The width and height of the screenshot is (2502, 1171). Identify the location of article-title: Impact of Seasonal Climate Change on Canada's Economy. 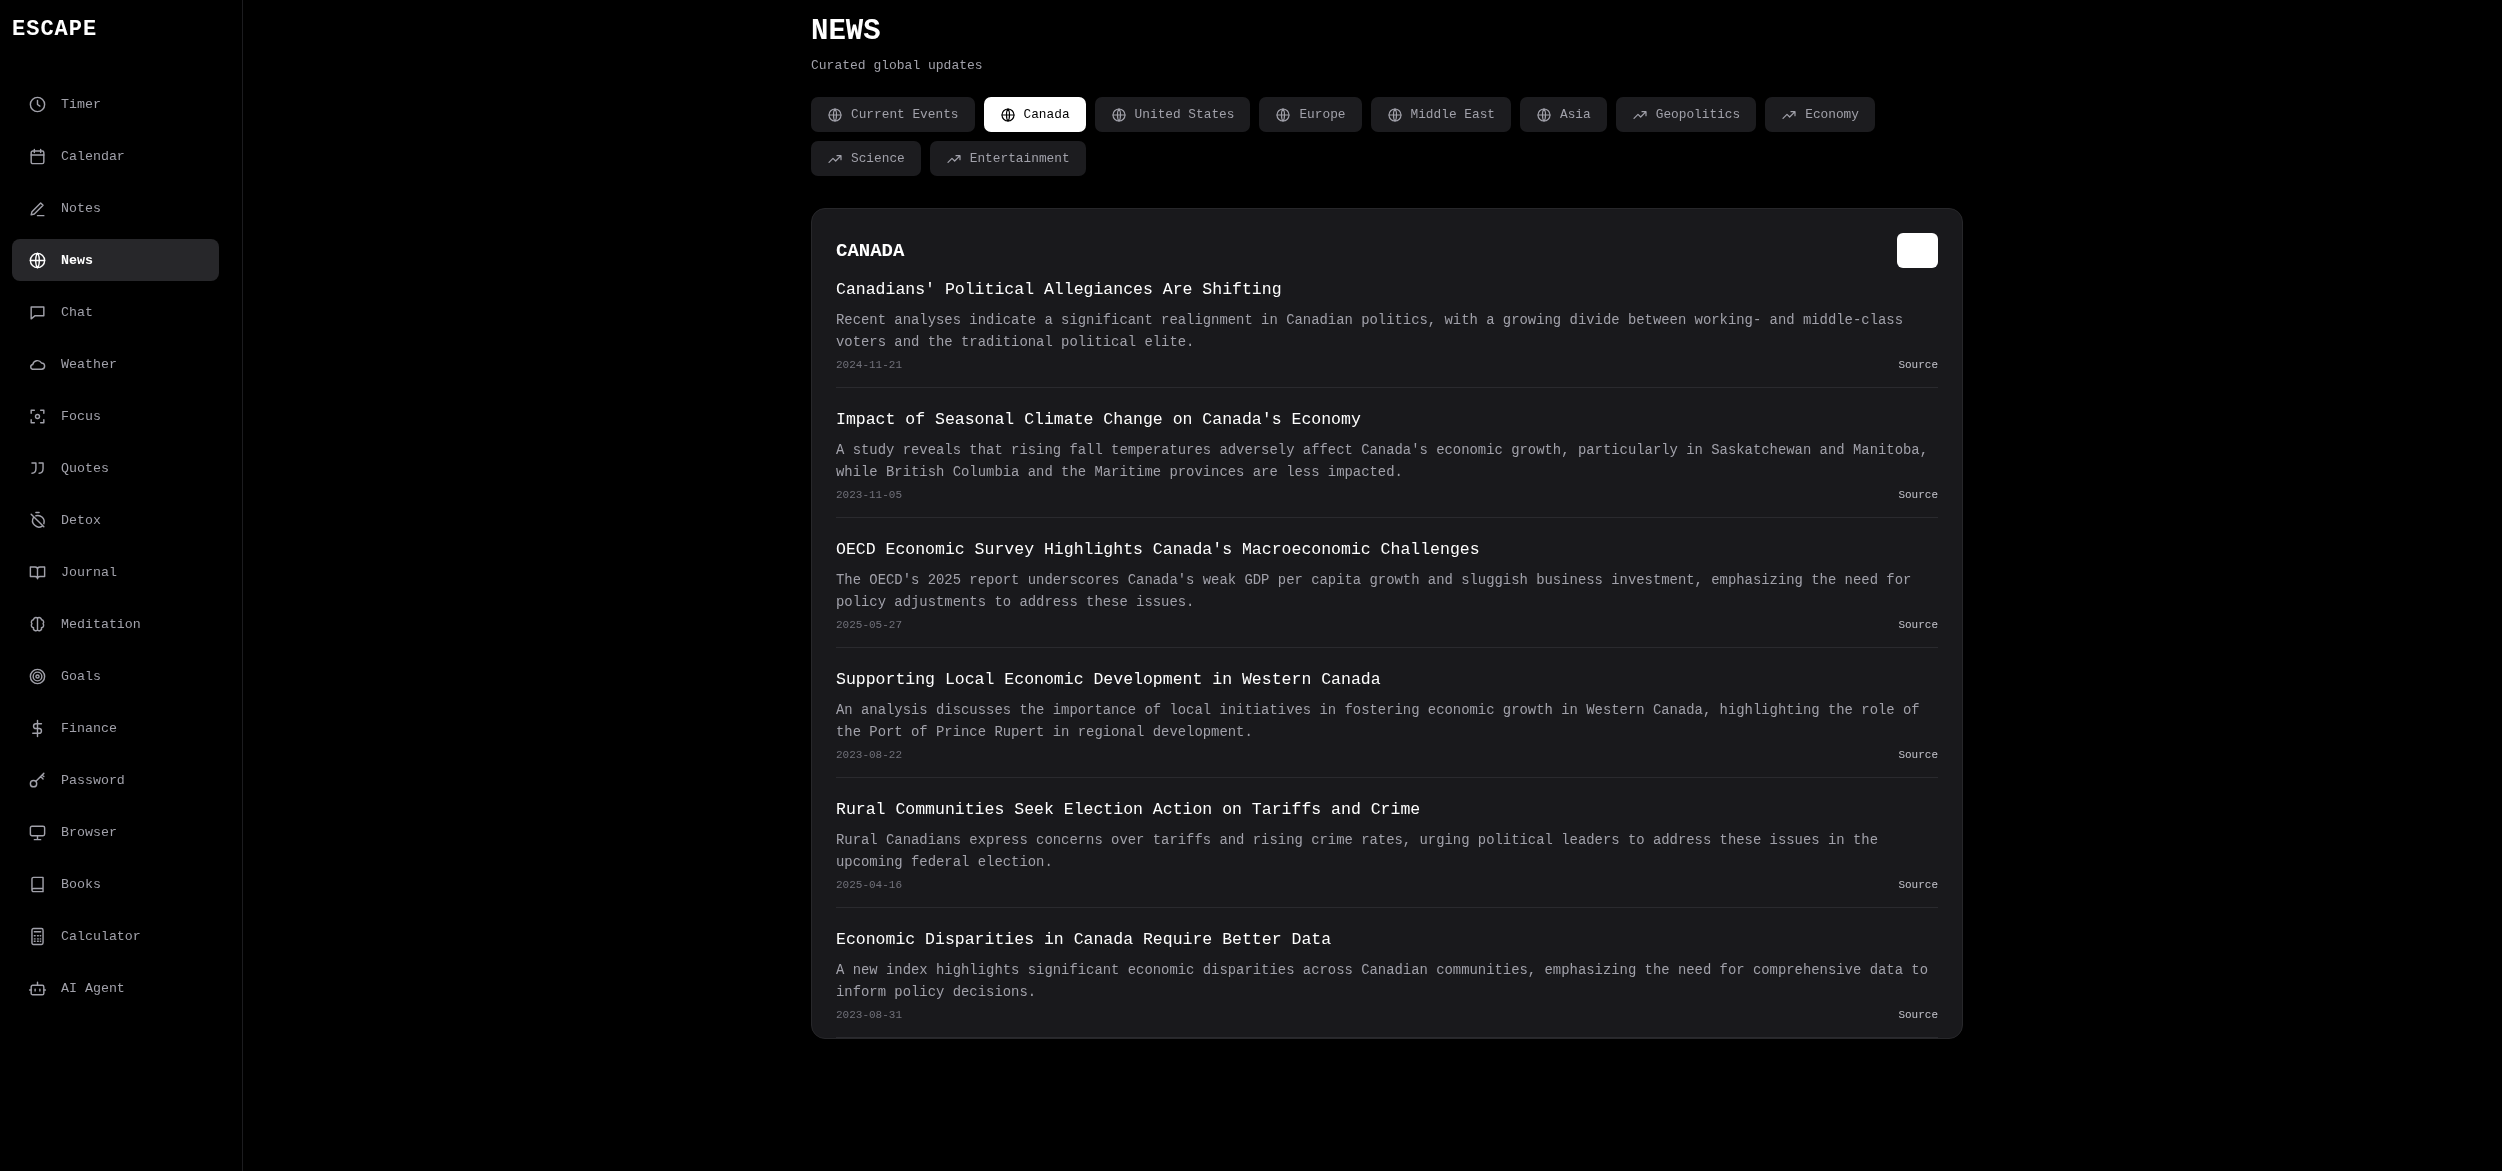
(1387, 419).